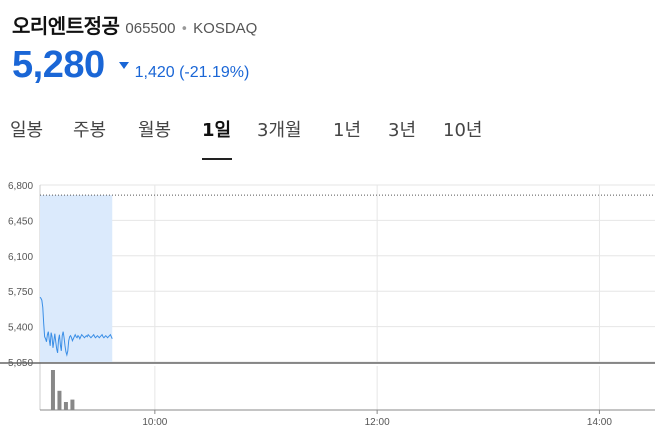  I want to click on tab-3months: 3개월, so click(279, 129).